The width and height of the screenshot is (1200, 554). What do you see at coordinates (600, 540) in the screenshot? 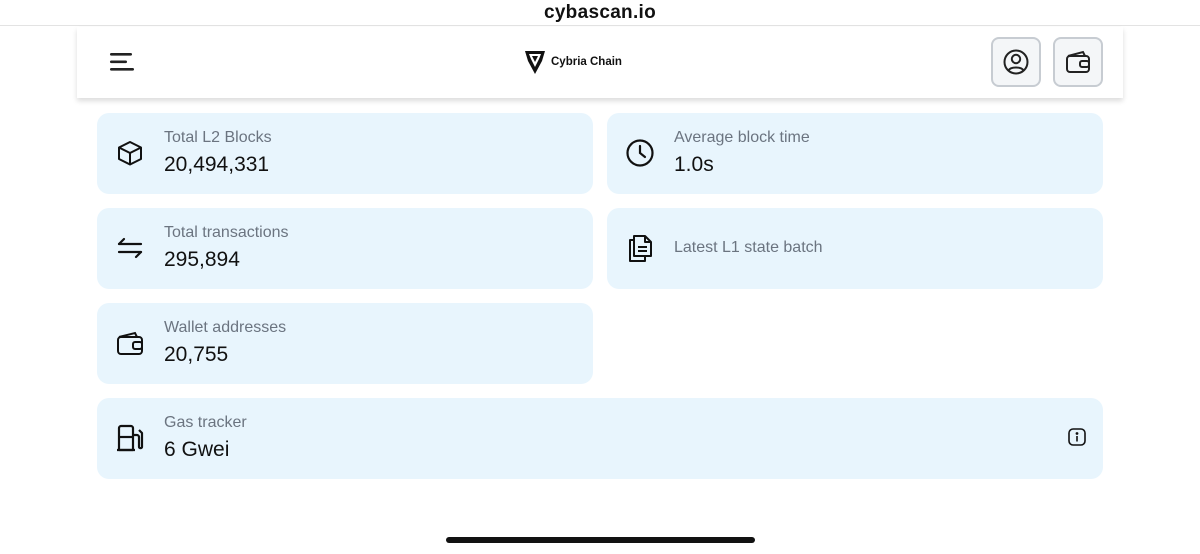
I see `home-indicator` at bounding box center [600, 540].